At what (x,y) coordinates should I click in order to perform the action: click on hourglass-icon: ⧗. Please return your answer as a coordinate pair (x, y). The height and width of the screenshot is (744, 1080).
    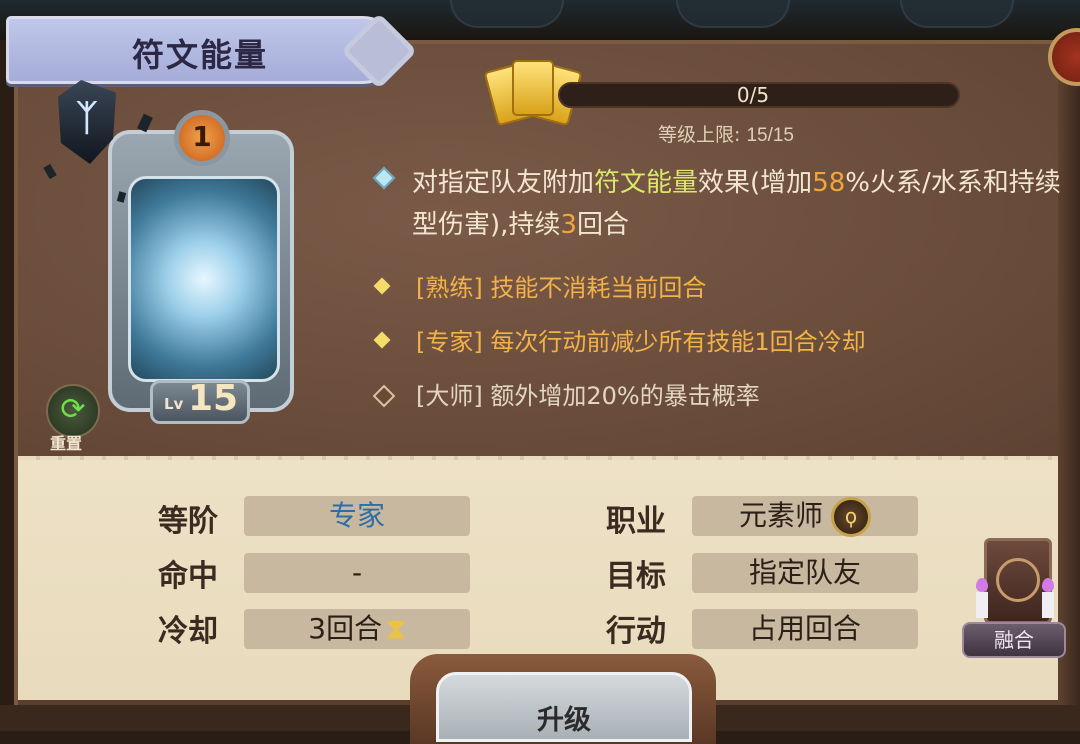
    Looking at the image, I should click on (396, 628).